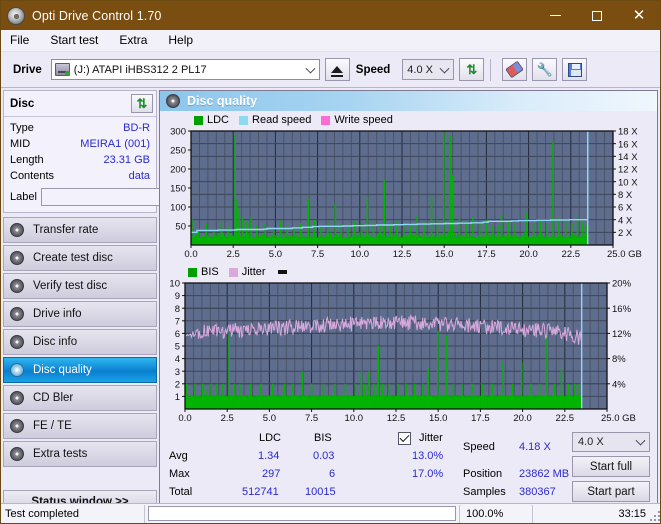 The width and height of the screenshot is (661, 524). Describe the element at coordinates (373, 69) in the screenshot. I see `speed-label: Speed` at that location.